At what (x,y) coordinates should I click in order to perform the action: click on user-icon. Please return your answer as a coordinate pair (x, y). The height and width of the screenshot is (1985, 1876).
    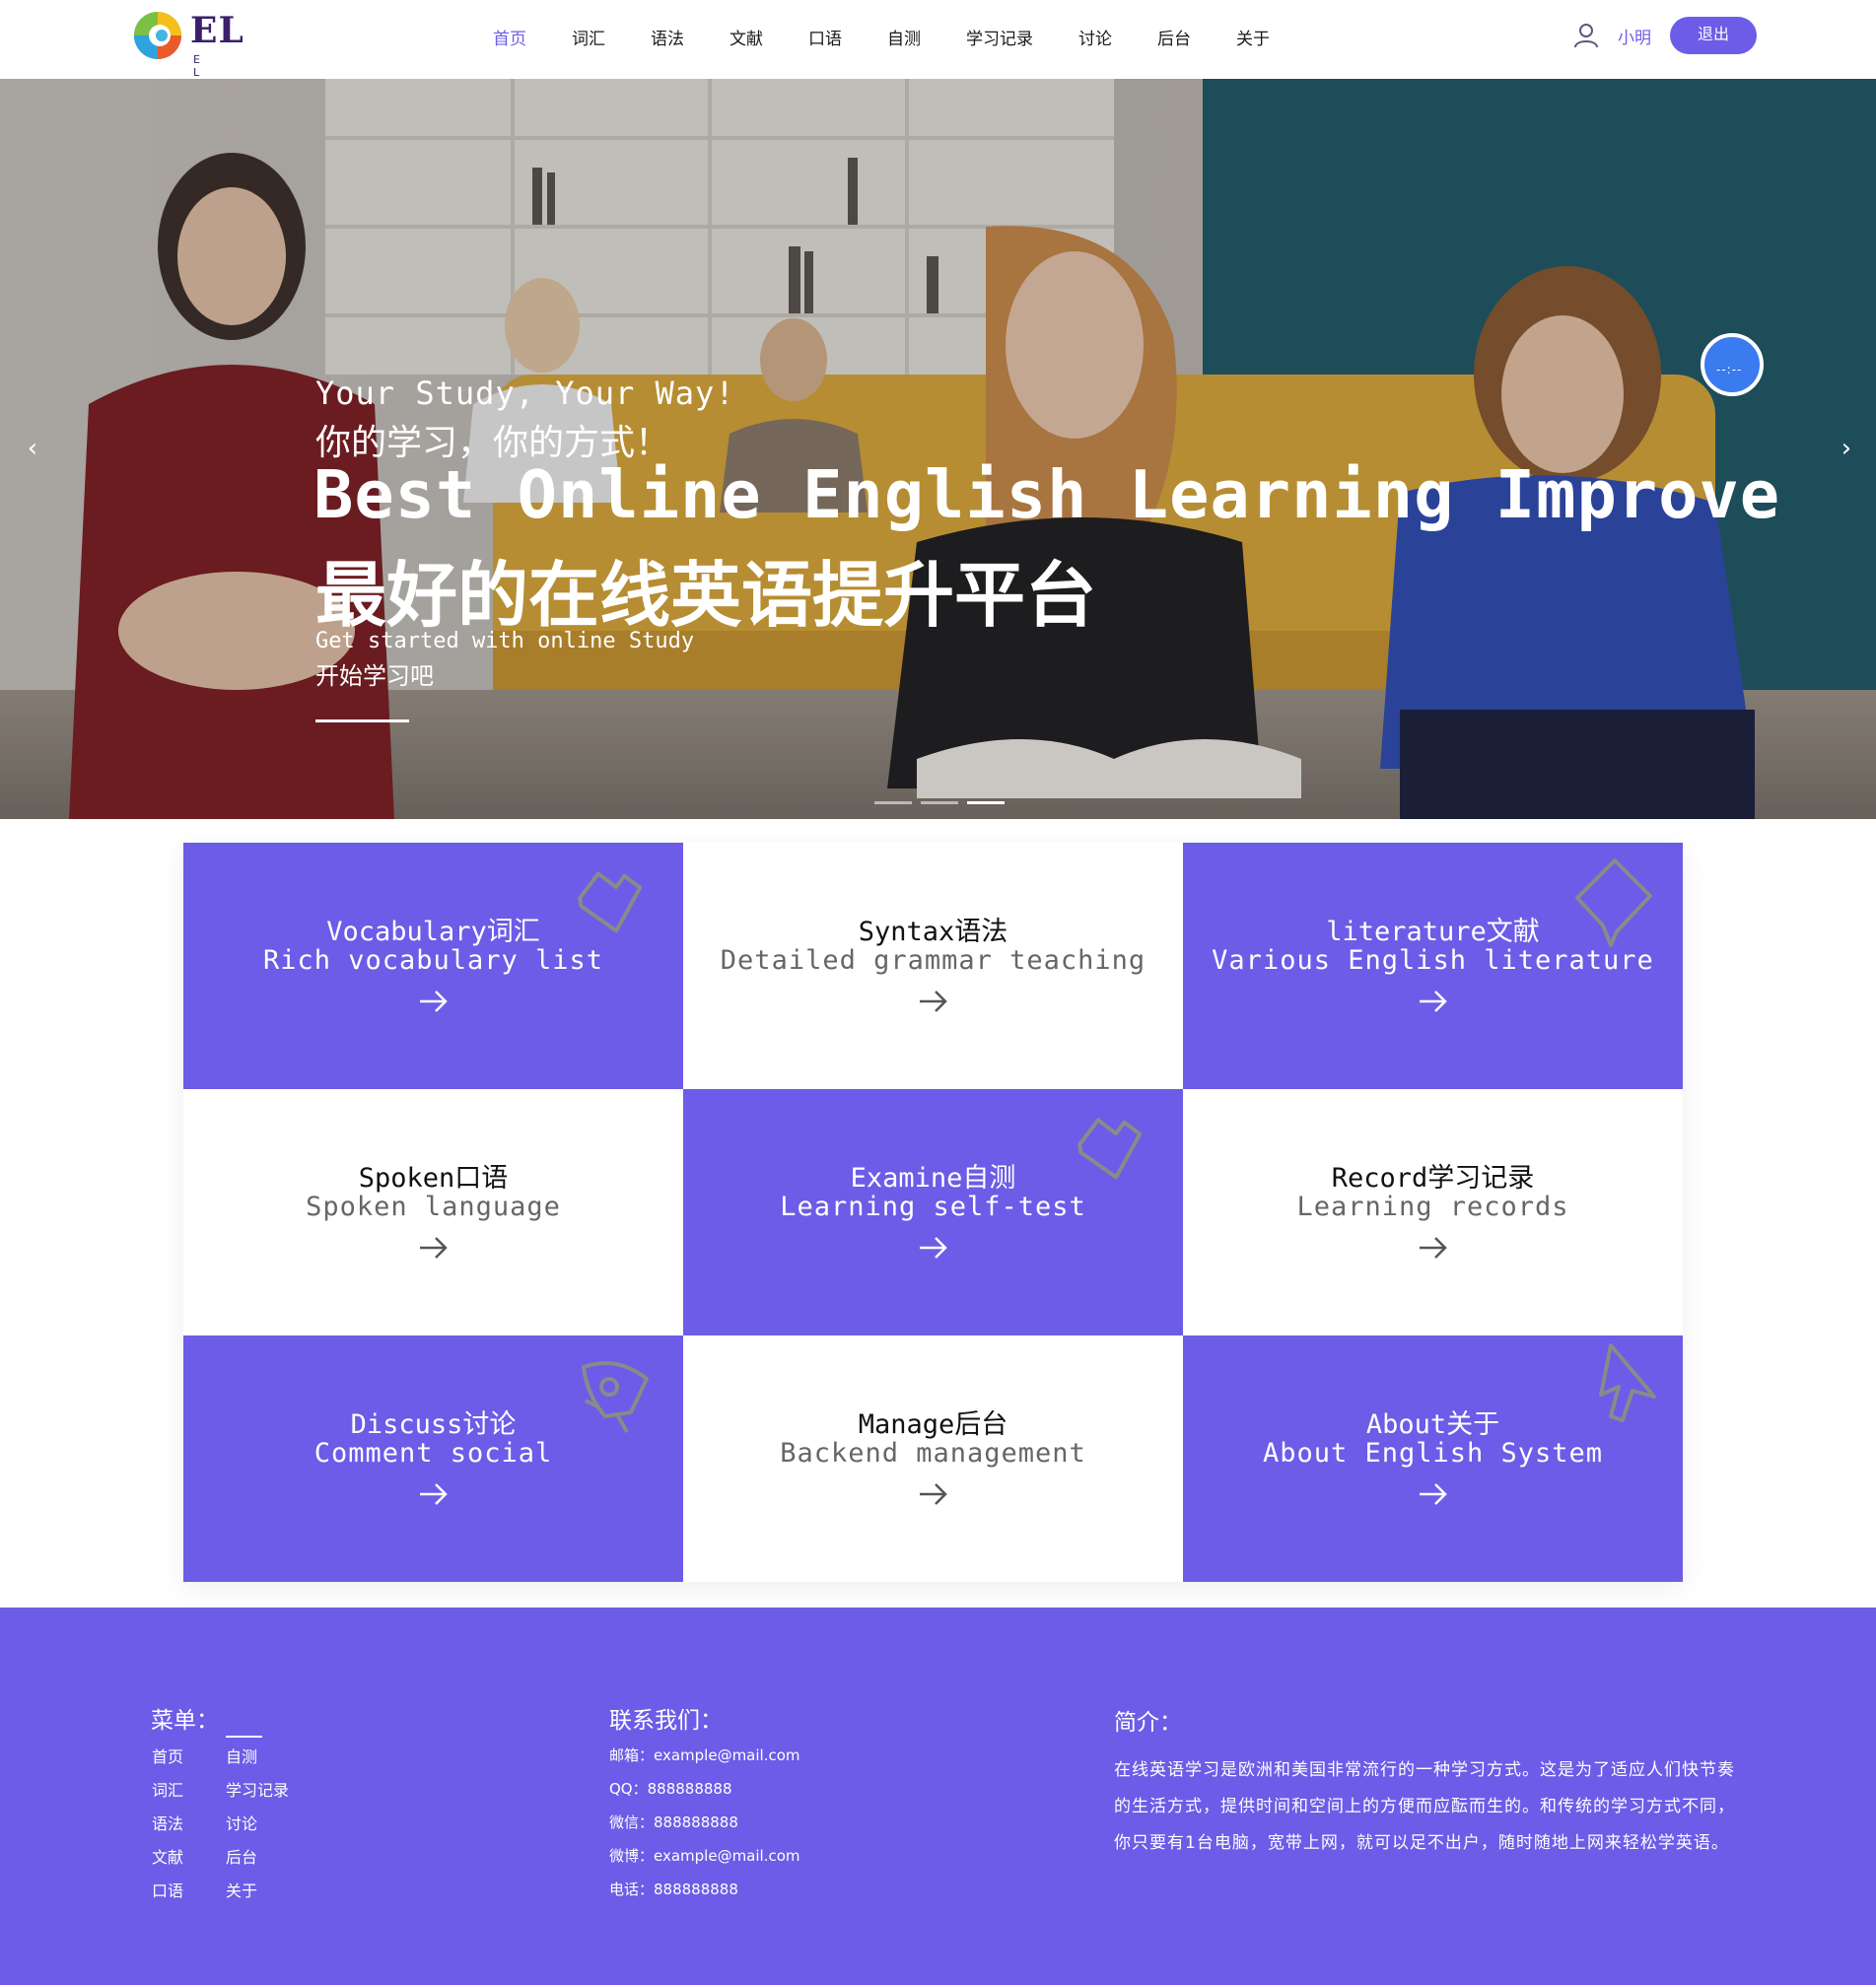
    Looking at the image, I should click on (1586, 35).